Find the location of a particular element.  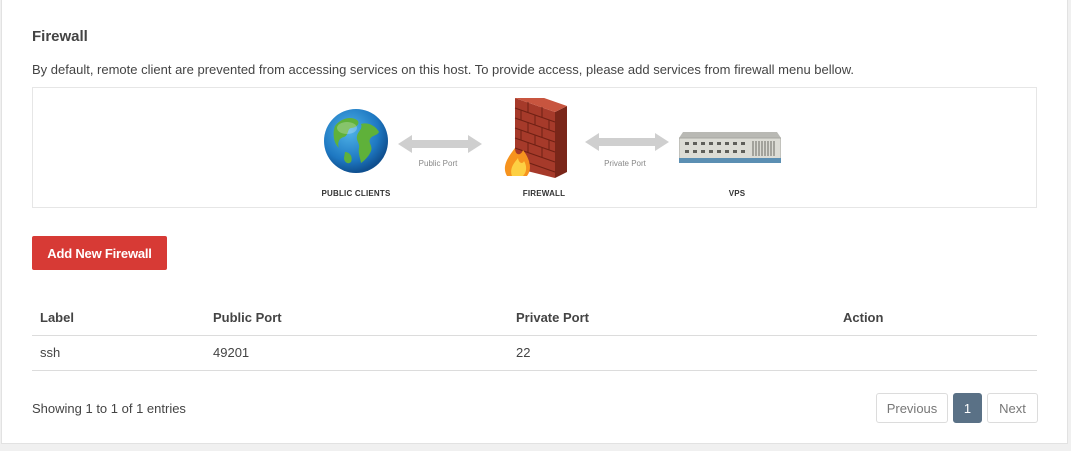

globe-icon is located at coordinates (356, 141).